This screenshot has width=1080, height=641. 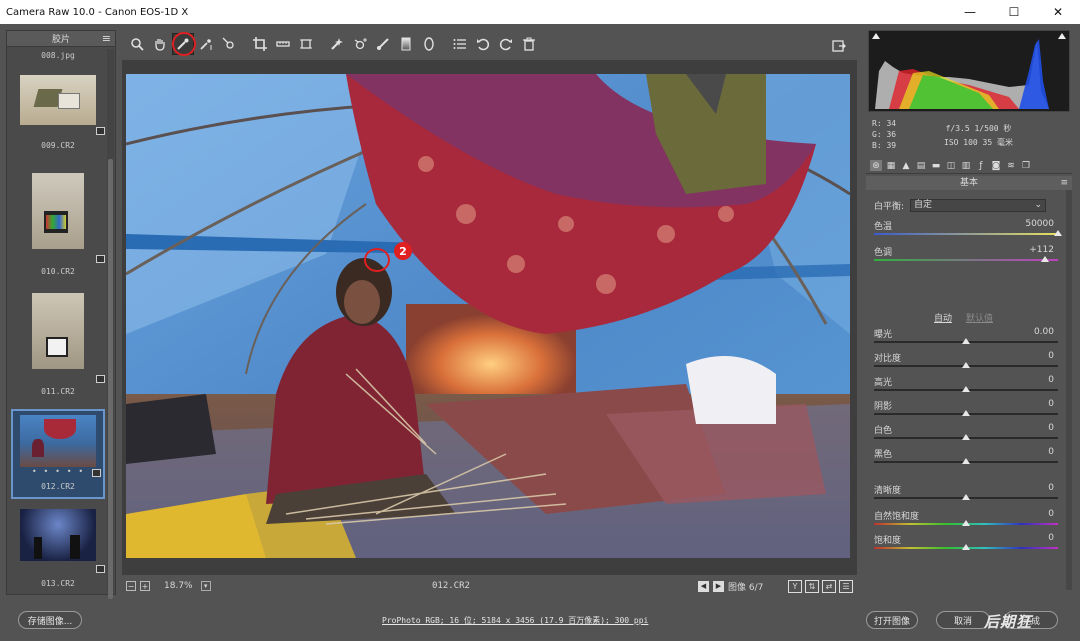 I want to click on transform-icon, so click(x=306, y=44).